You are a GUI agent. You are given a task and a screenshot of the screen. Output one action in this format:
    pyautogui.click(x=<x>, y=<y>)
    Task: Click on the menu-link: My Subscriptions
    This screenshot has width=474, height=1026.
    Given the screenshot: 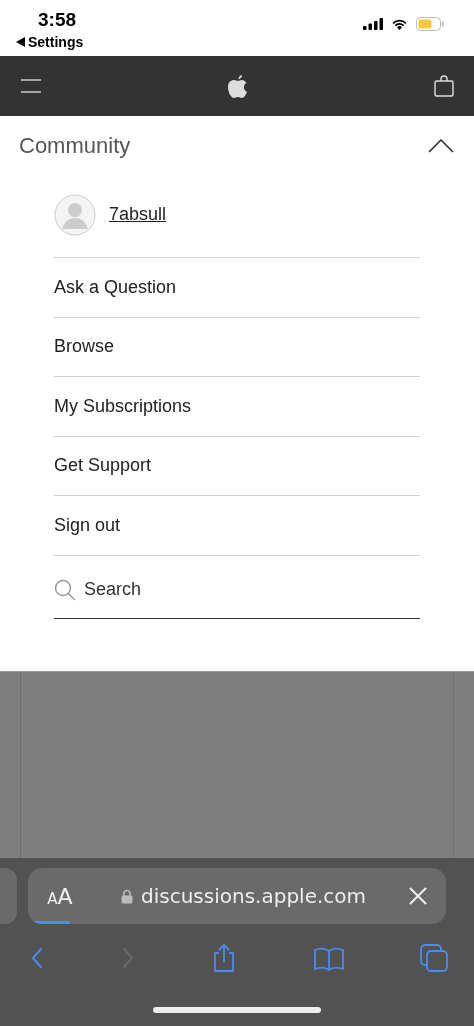 What is the action you would take?
    pyautogui.click(x=123, y=406)
    